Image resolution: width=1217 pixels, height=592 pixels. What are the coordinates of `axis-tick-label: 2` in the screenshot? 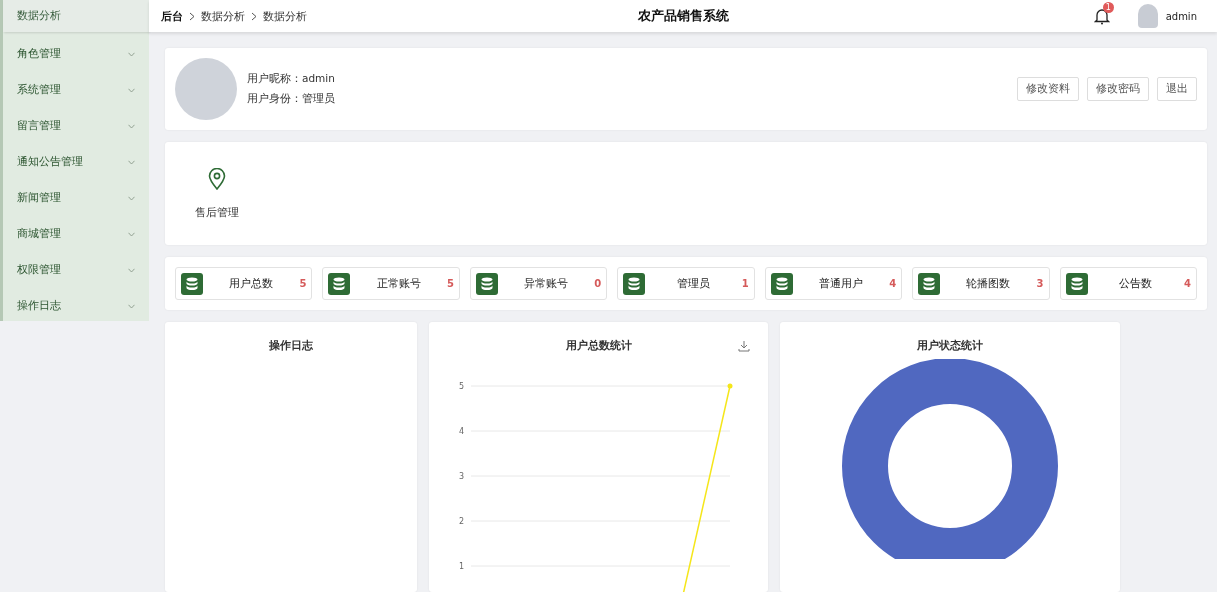 It's located at (461, 521).